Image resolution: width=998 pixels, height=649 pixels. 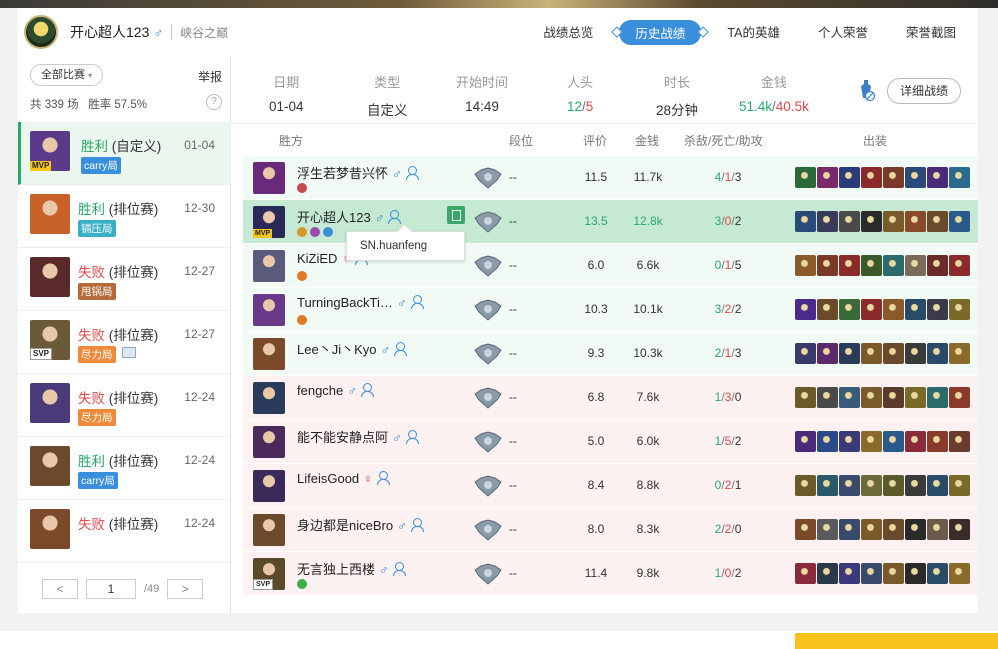 I want to click on player-row: 浮生若梦昔兴怀 ♂ -- 11.5 11.7k 4/1/3, so click(x=610, y=178).